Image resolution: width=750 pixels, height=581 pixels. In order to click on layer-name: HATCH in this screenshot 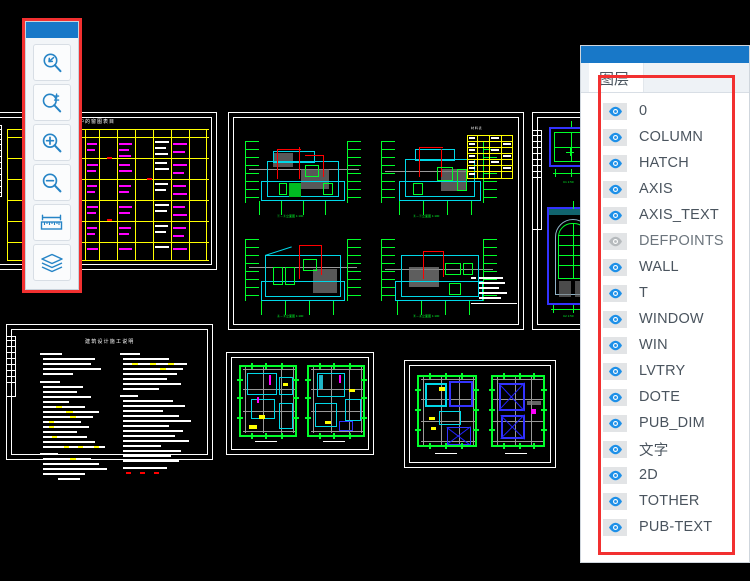, I will do `click(664, 163)`.